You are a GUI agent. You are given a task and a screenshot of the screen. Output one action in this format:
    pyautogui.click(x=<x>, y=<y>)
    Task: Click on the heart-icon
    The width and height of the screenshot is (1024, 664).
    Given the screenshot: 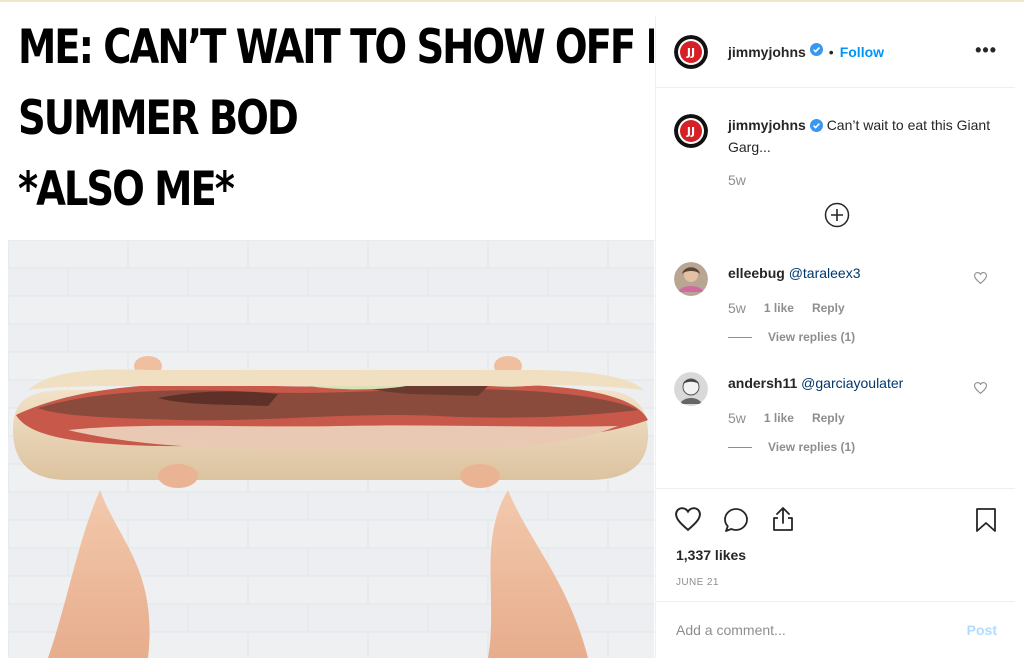 What is the action you would take?
    pyautogui.click(x=688, y=521)
    